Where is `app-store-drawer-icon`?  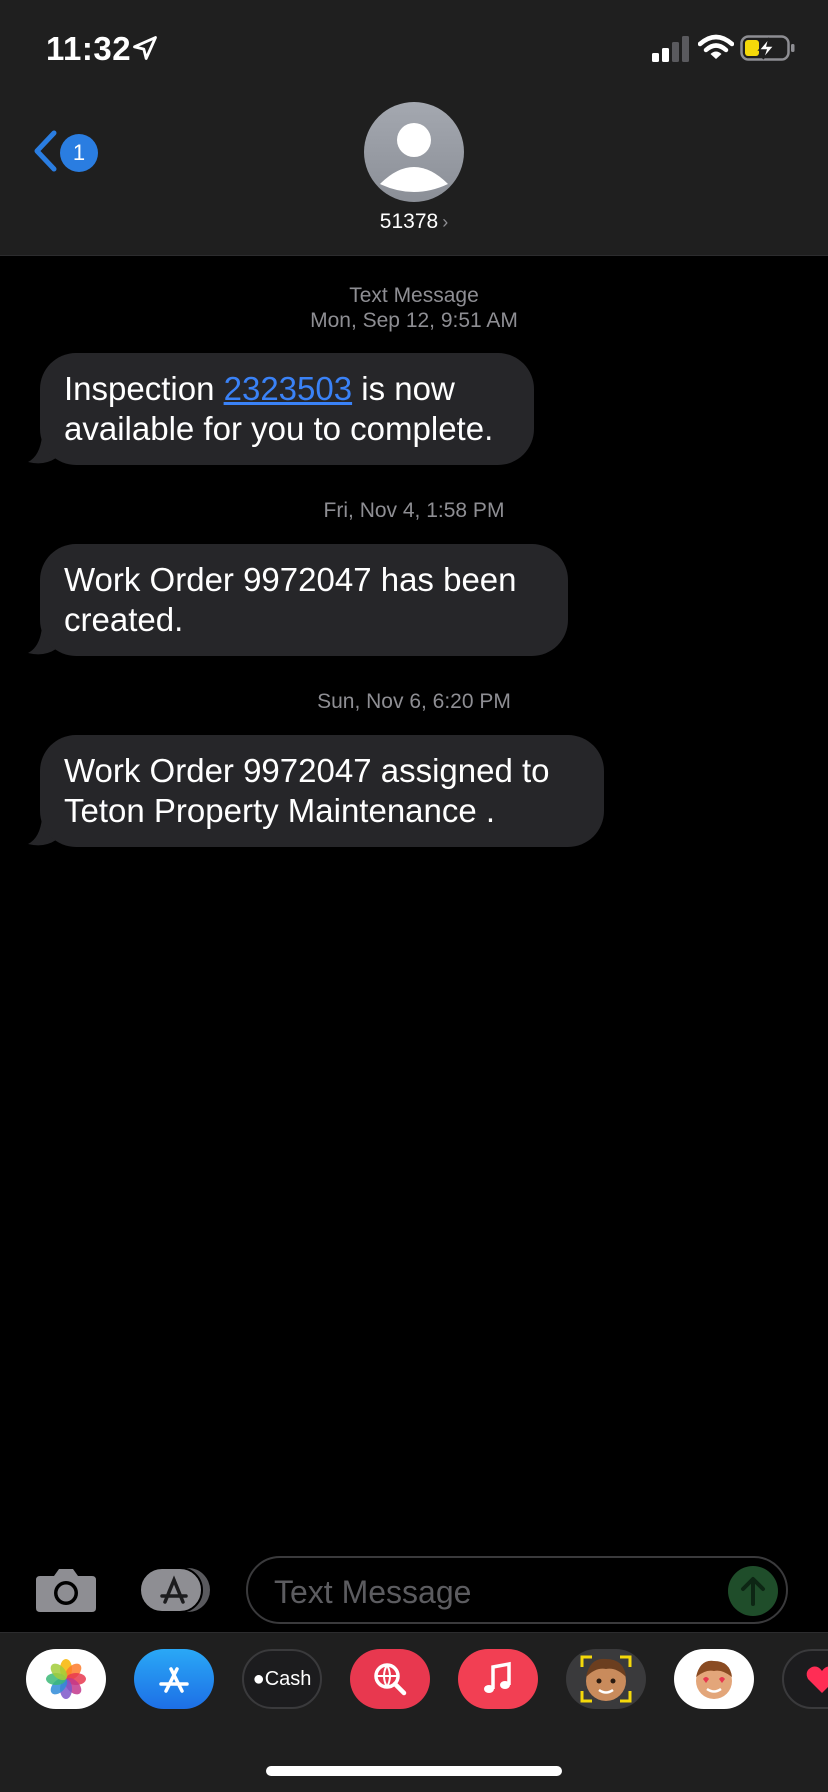
app-store-drawer-icon is located at coordinates (176, 1590).